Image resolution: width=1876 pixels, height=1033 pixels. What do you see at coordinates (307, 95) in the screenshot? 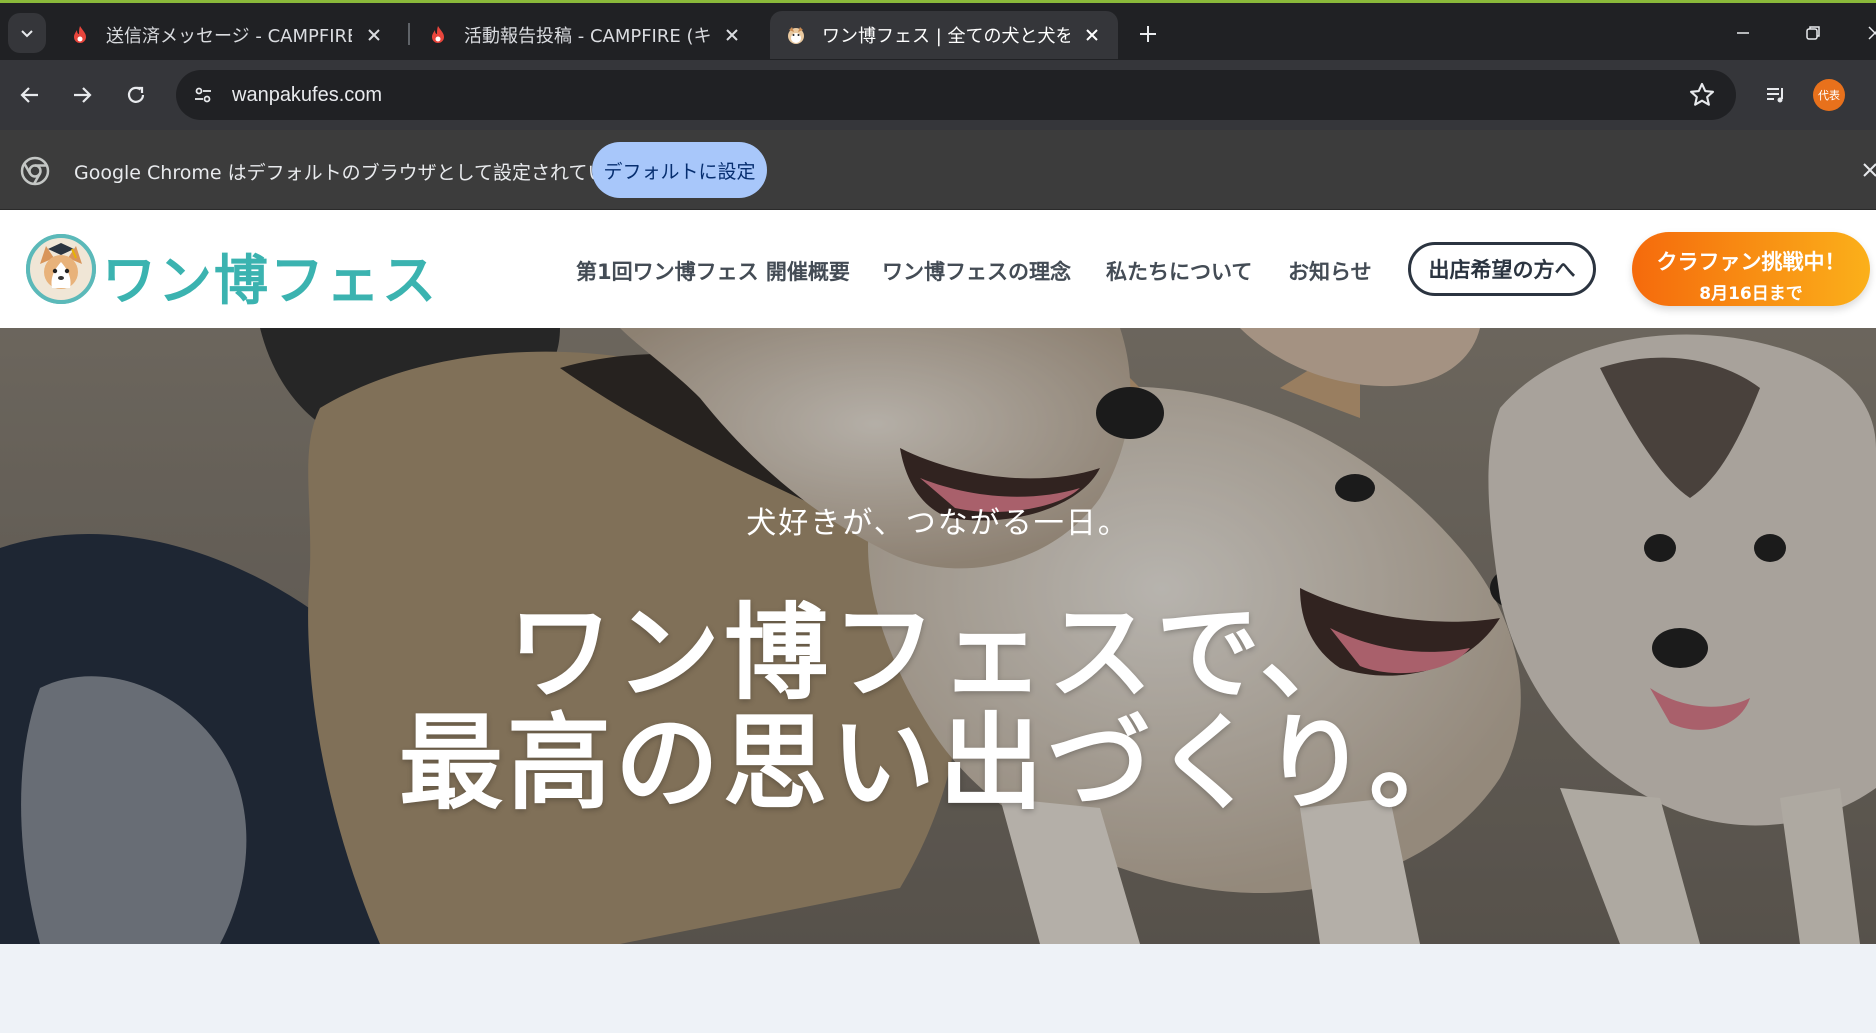
I see `url-text: wanpakufes.com` at bounding box center [307, 95].